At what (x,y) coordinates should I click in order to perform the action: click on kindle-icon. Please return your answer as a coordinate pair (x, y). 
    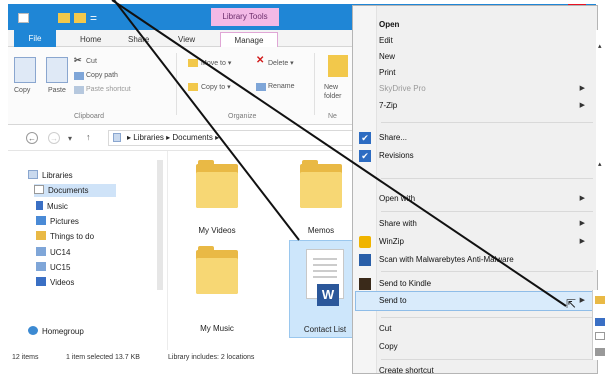
    Looking at the image, I should click on (365, 284).